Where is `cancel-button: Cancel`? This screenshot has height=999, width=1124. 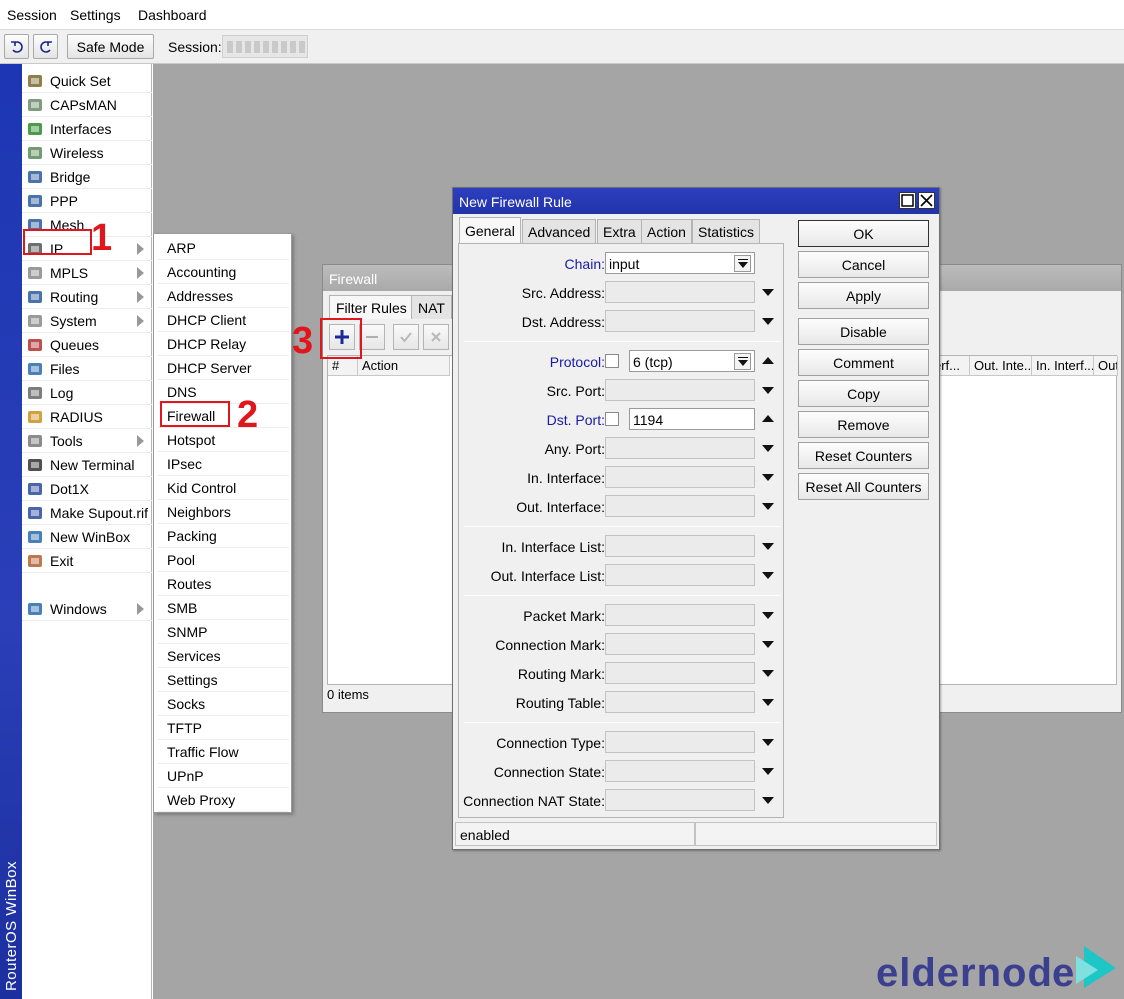
cancel-button: Cancel is located at coordinates (863, 264).